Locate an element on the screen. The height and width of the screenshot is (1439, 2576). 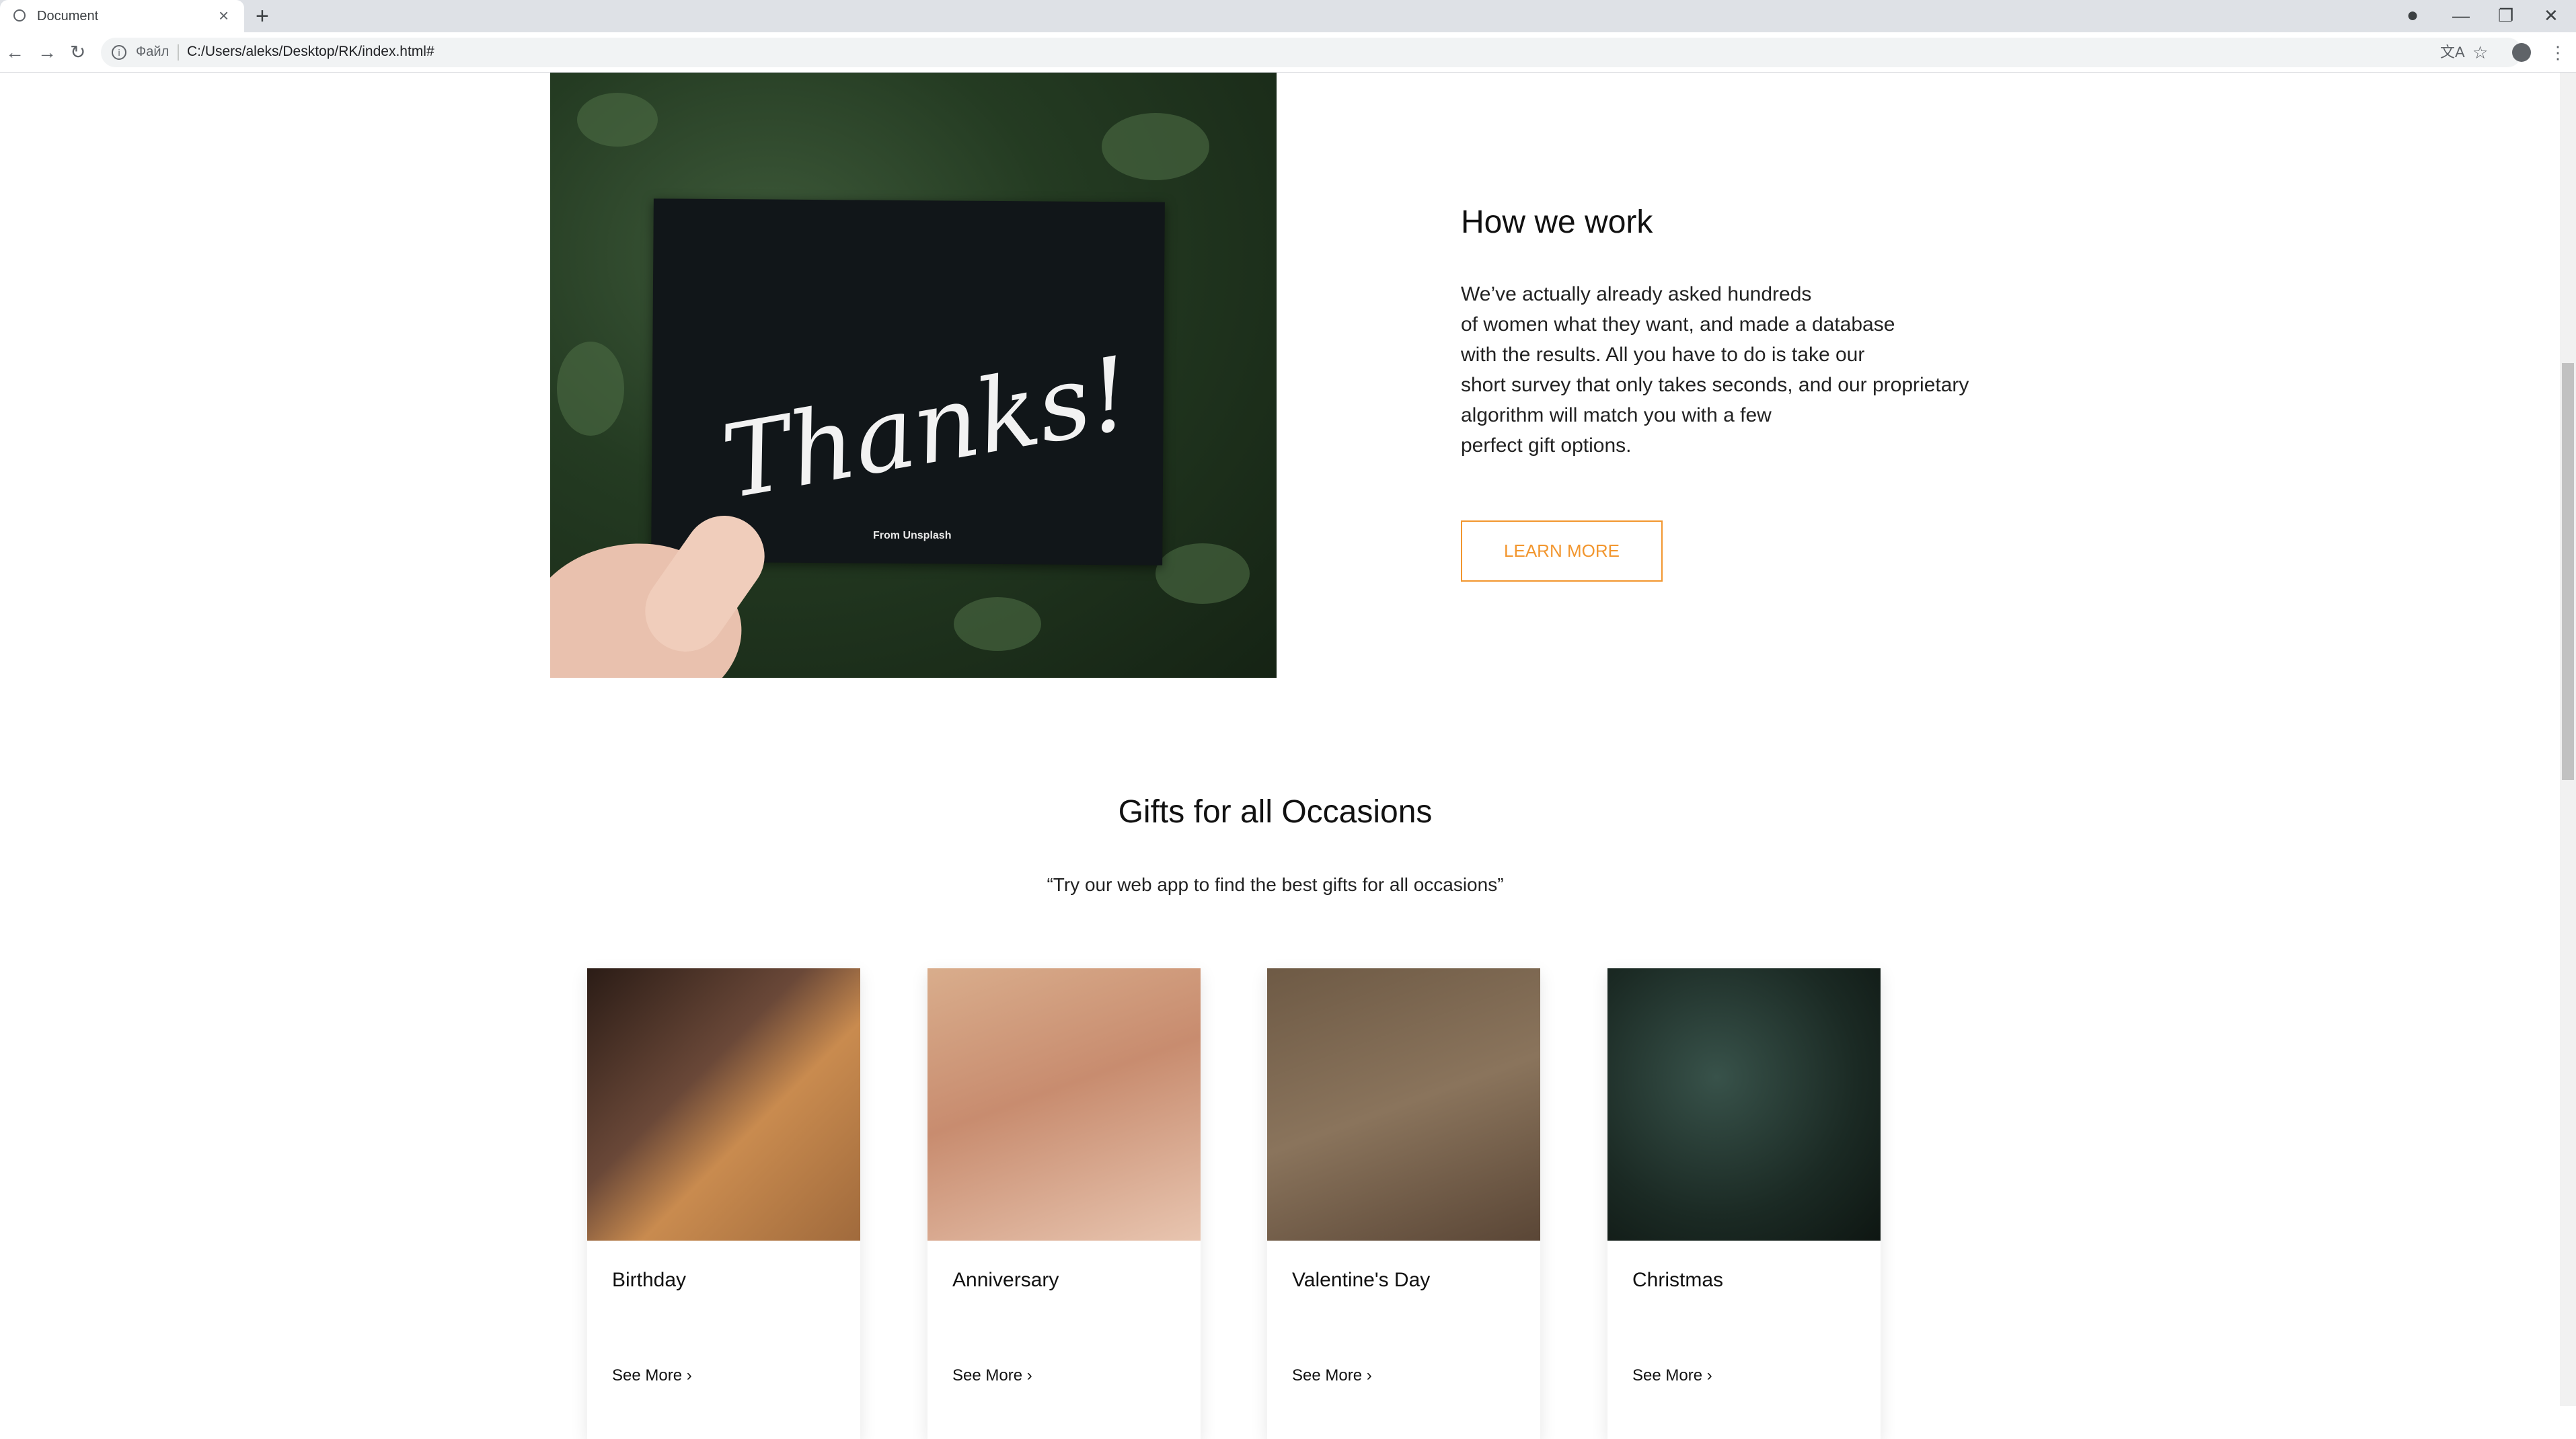
gift-card-christmas: Christmas See More › is located at coordinates (1744, 1203).